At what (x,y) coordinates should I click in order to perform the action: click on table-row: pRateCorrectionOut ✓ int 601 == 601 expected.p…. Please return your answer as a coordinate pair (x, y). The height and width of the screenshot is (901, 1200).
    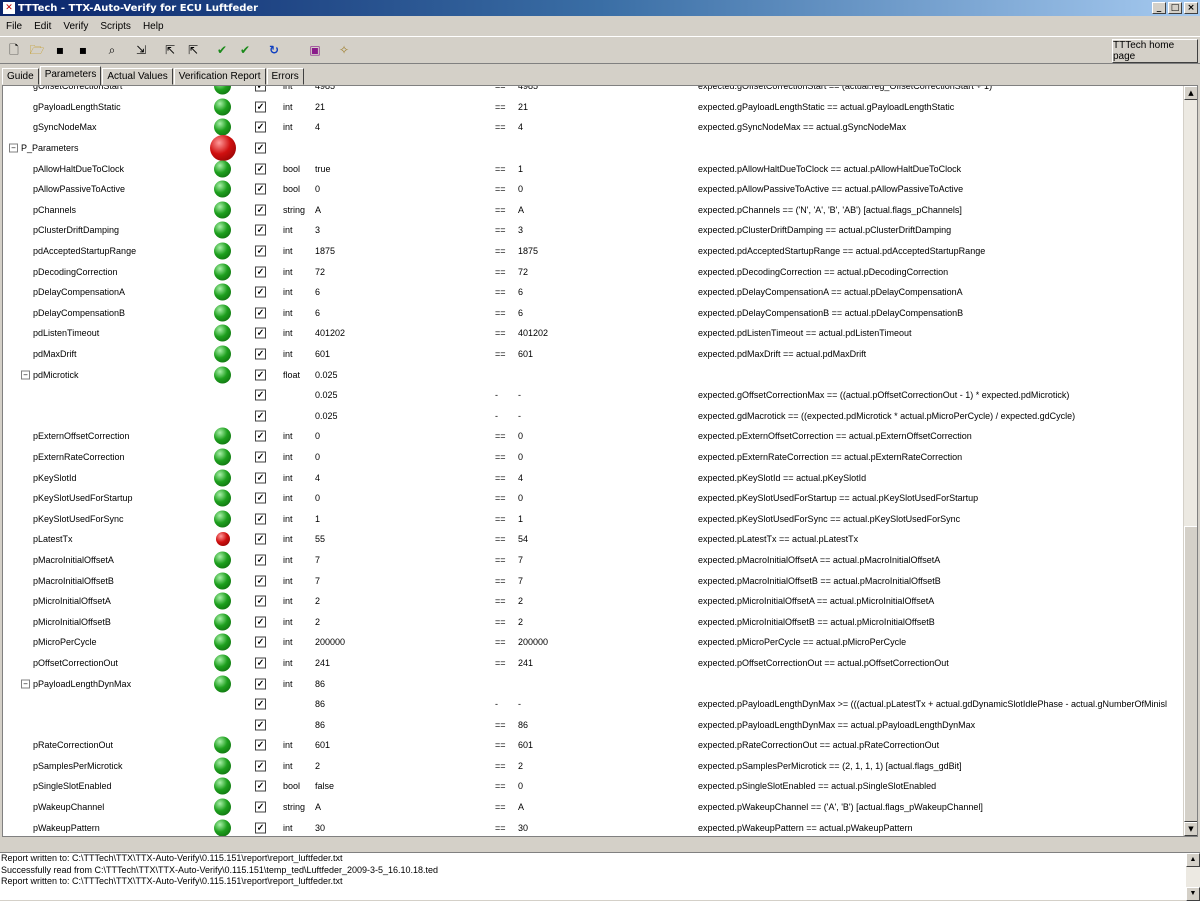
    Looking at the image, I should click on (594, 745).